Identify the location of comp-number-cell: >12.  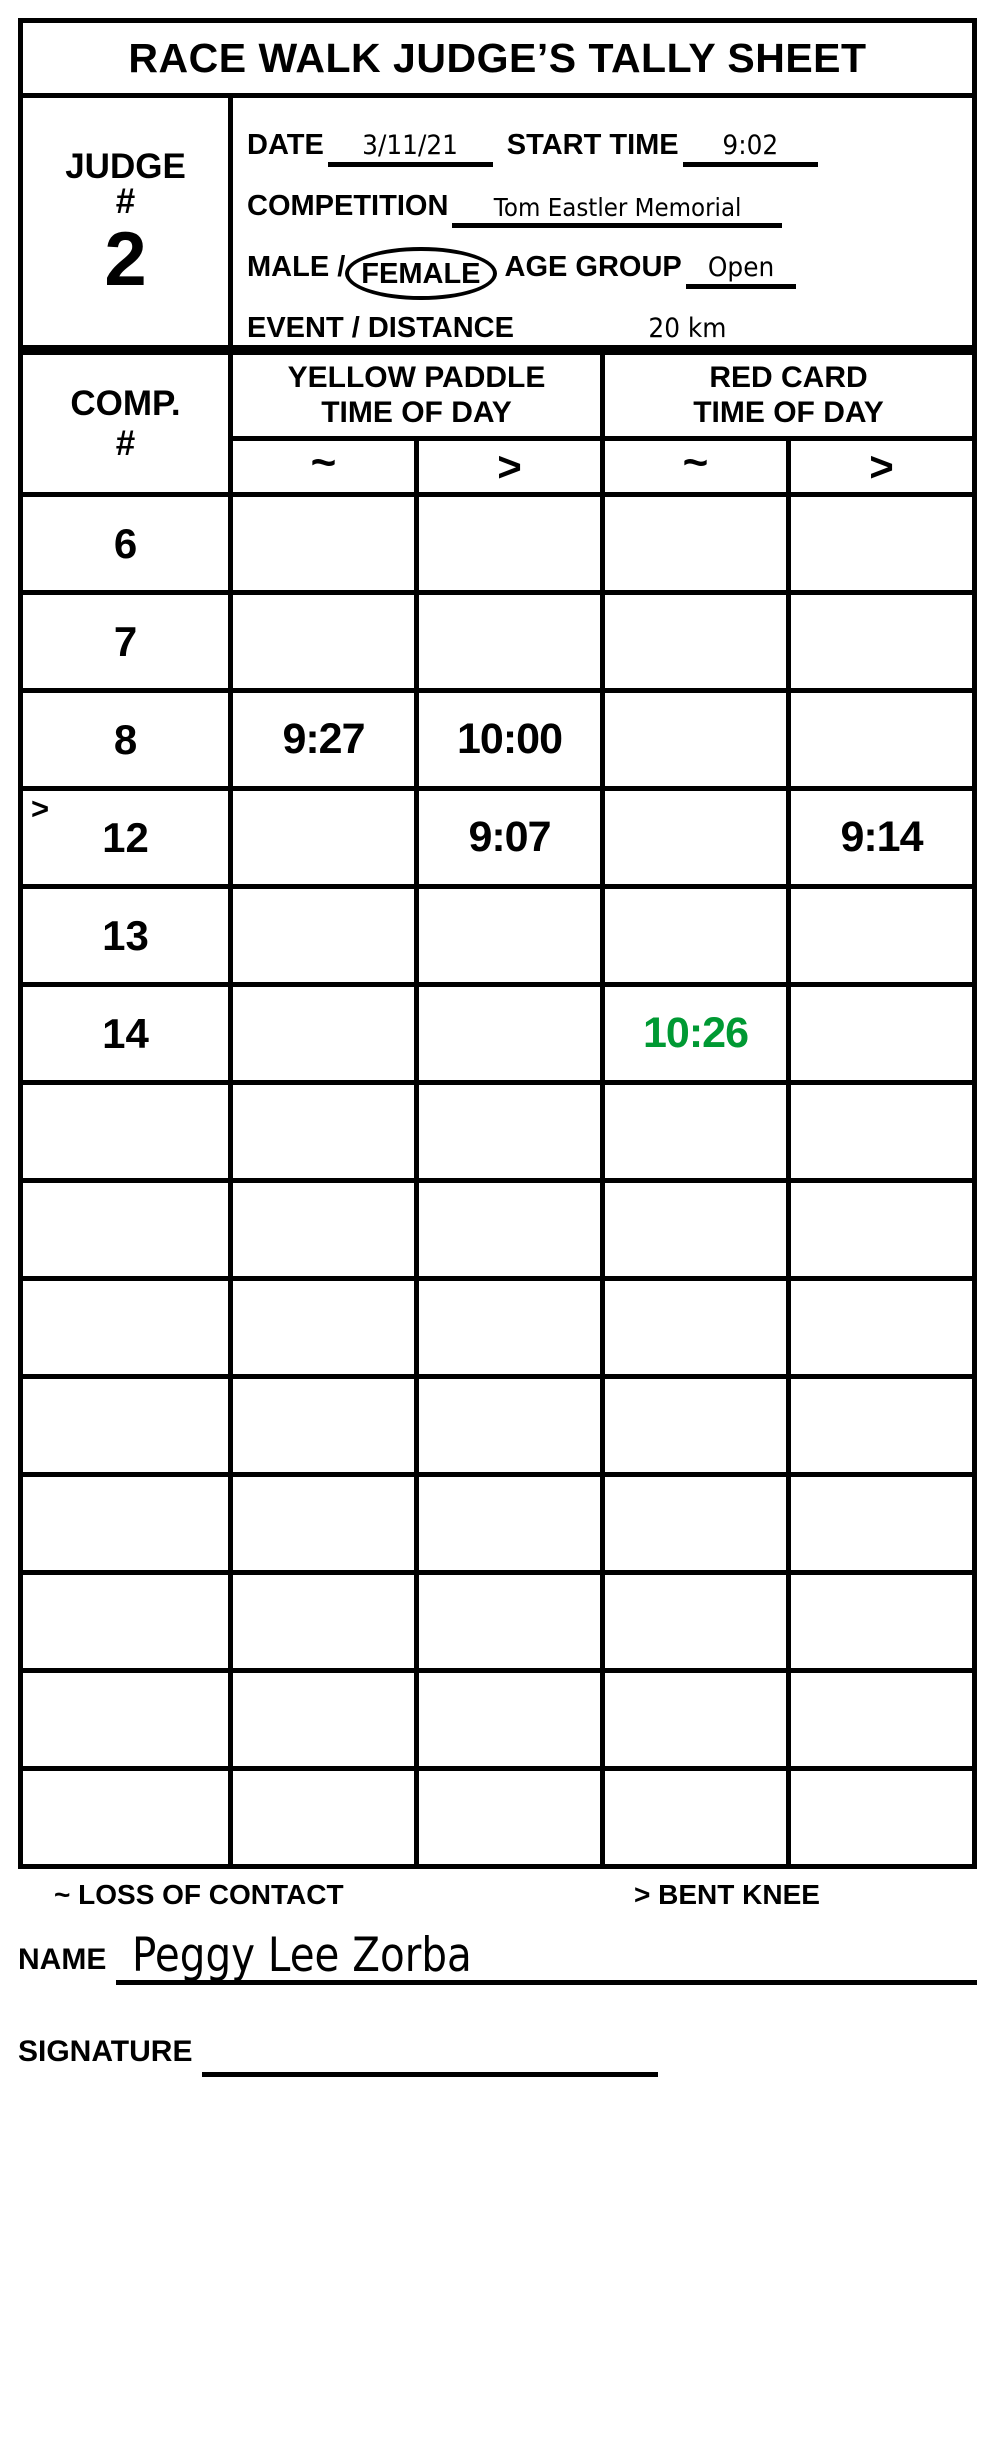
(125, 837).